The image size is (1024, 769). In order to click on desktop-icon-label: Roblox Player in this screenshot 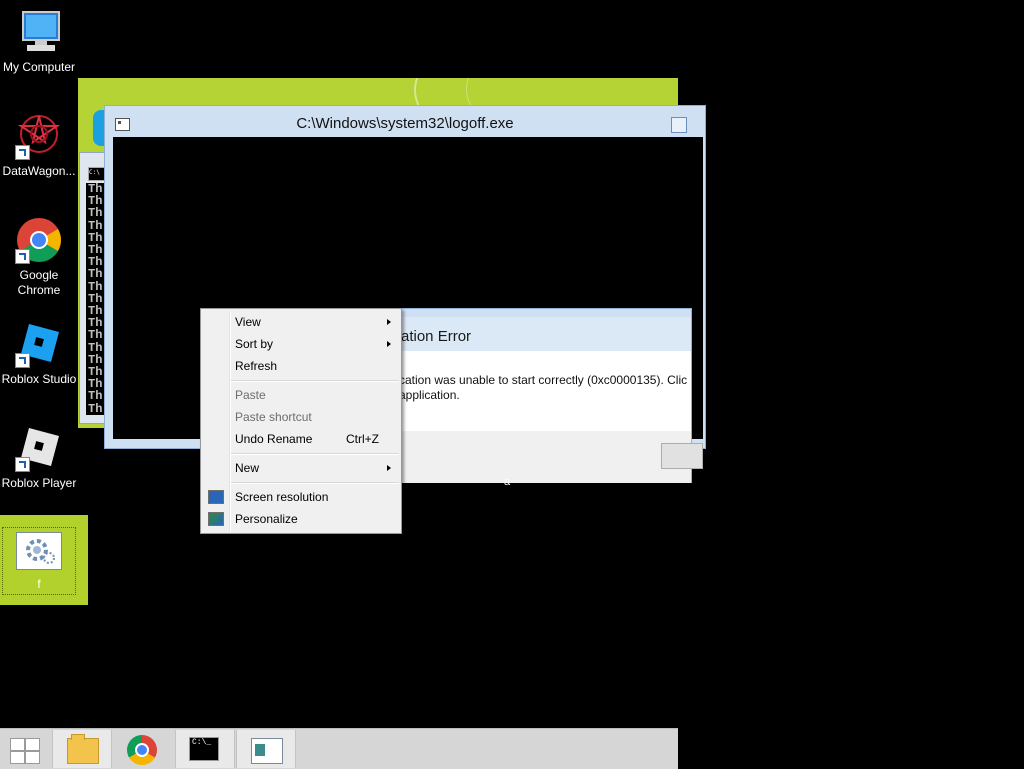, I will do `click(39, 483)`.